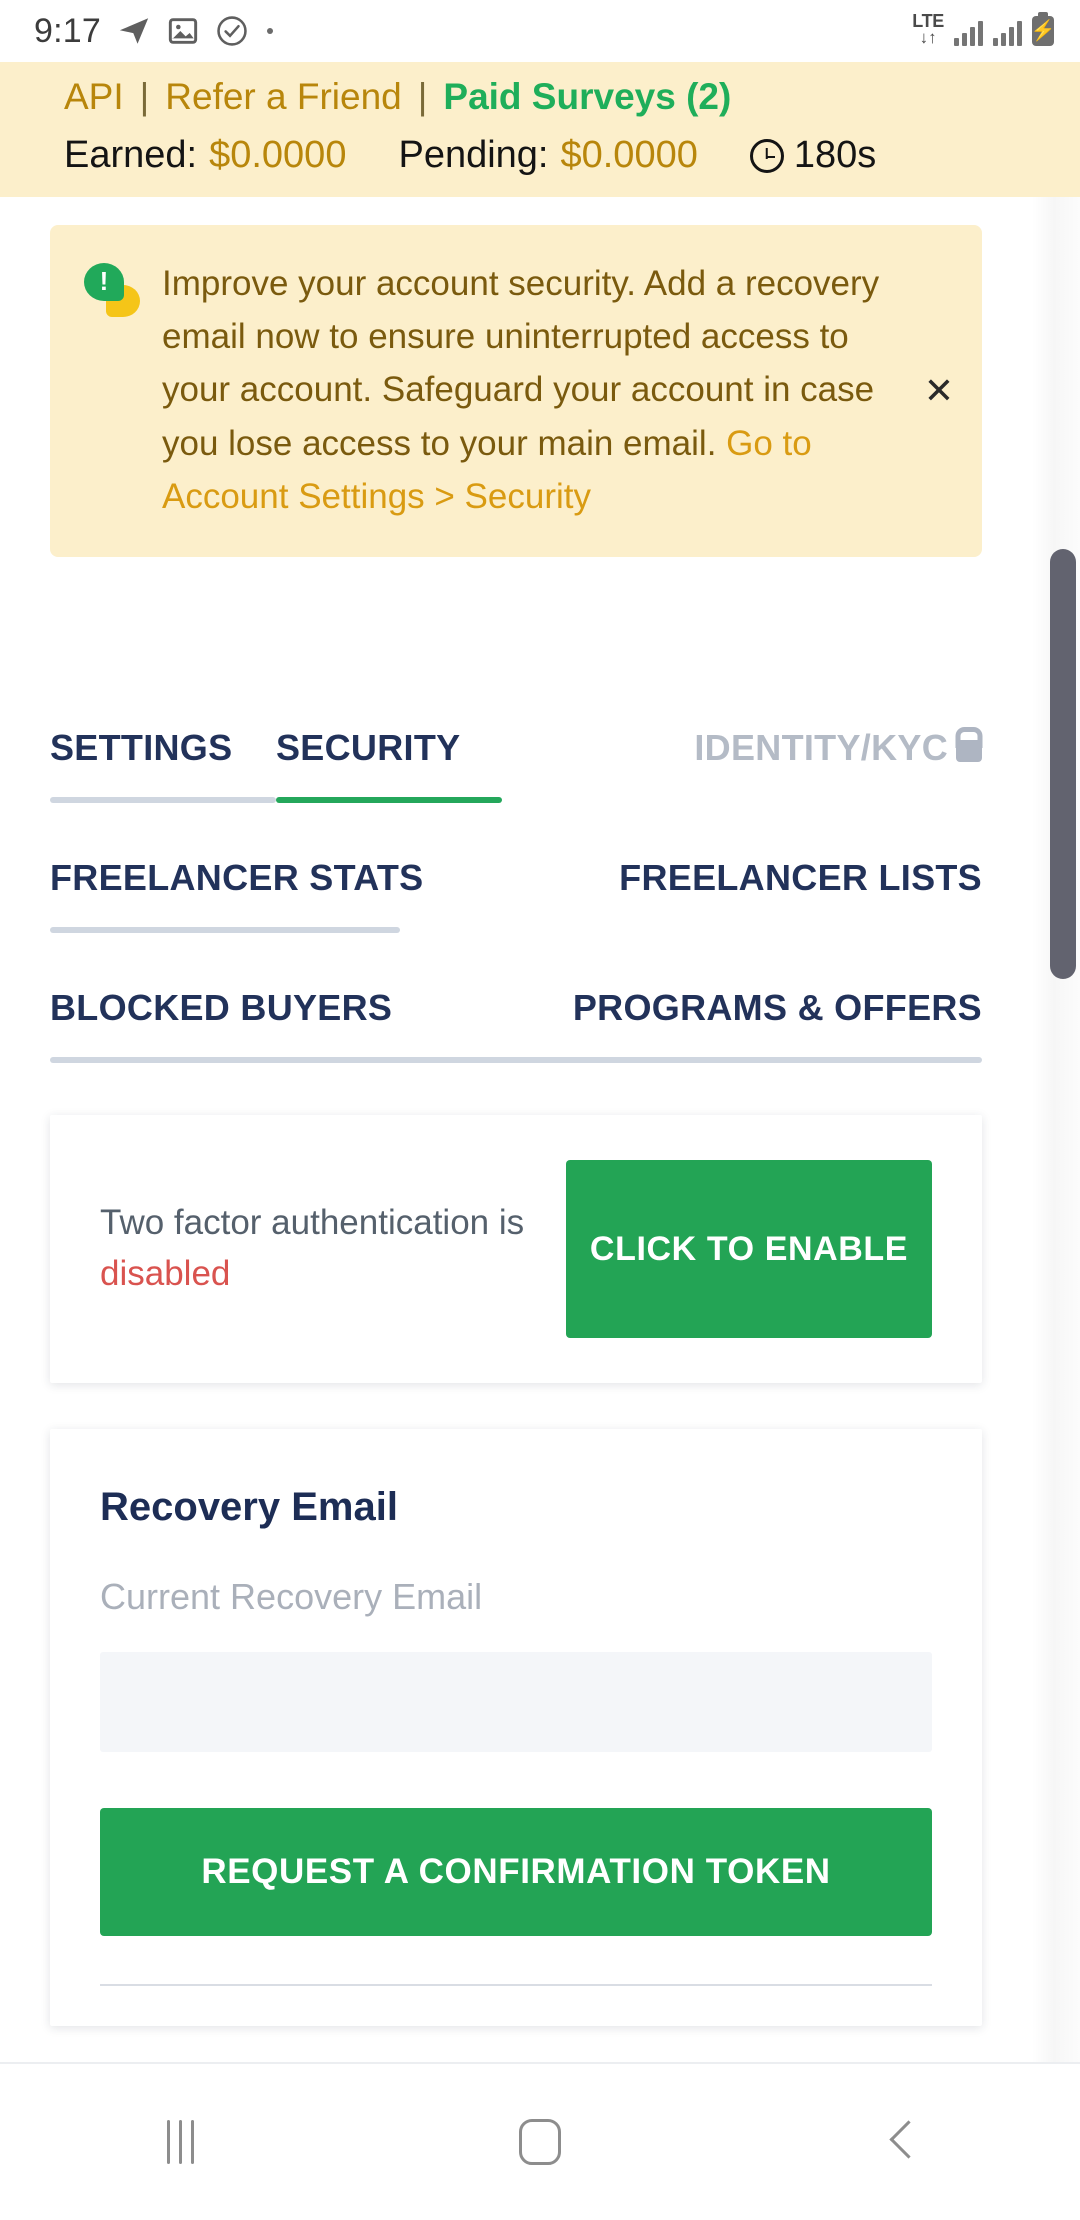  Describe the element at coordinates (232, 31) in the screenshot. I see `check-circle-icon` at that location.